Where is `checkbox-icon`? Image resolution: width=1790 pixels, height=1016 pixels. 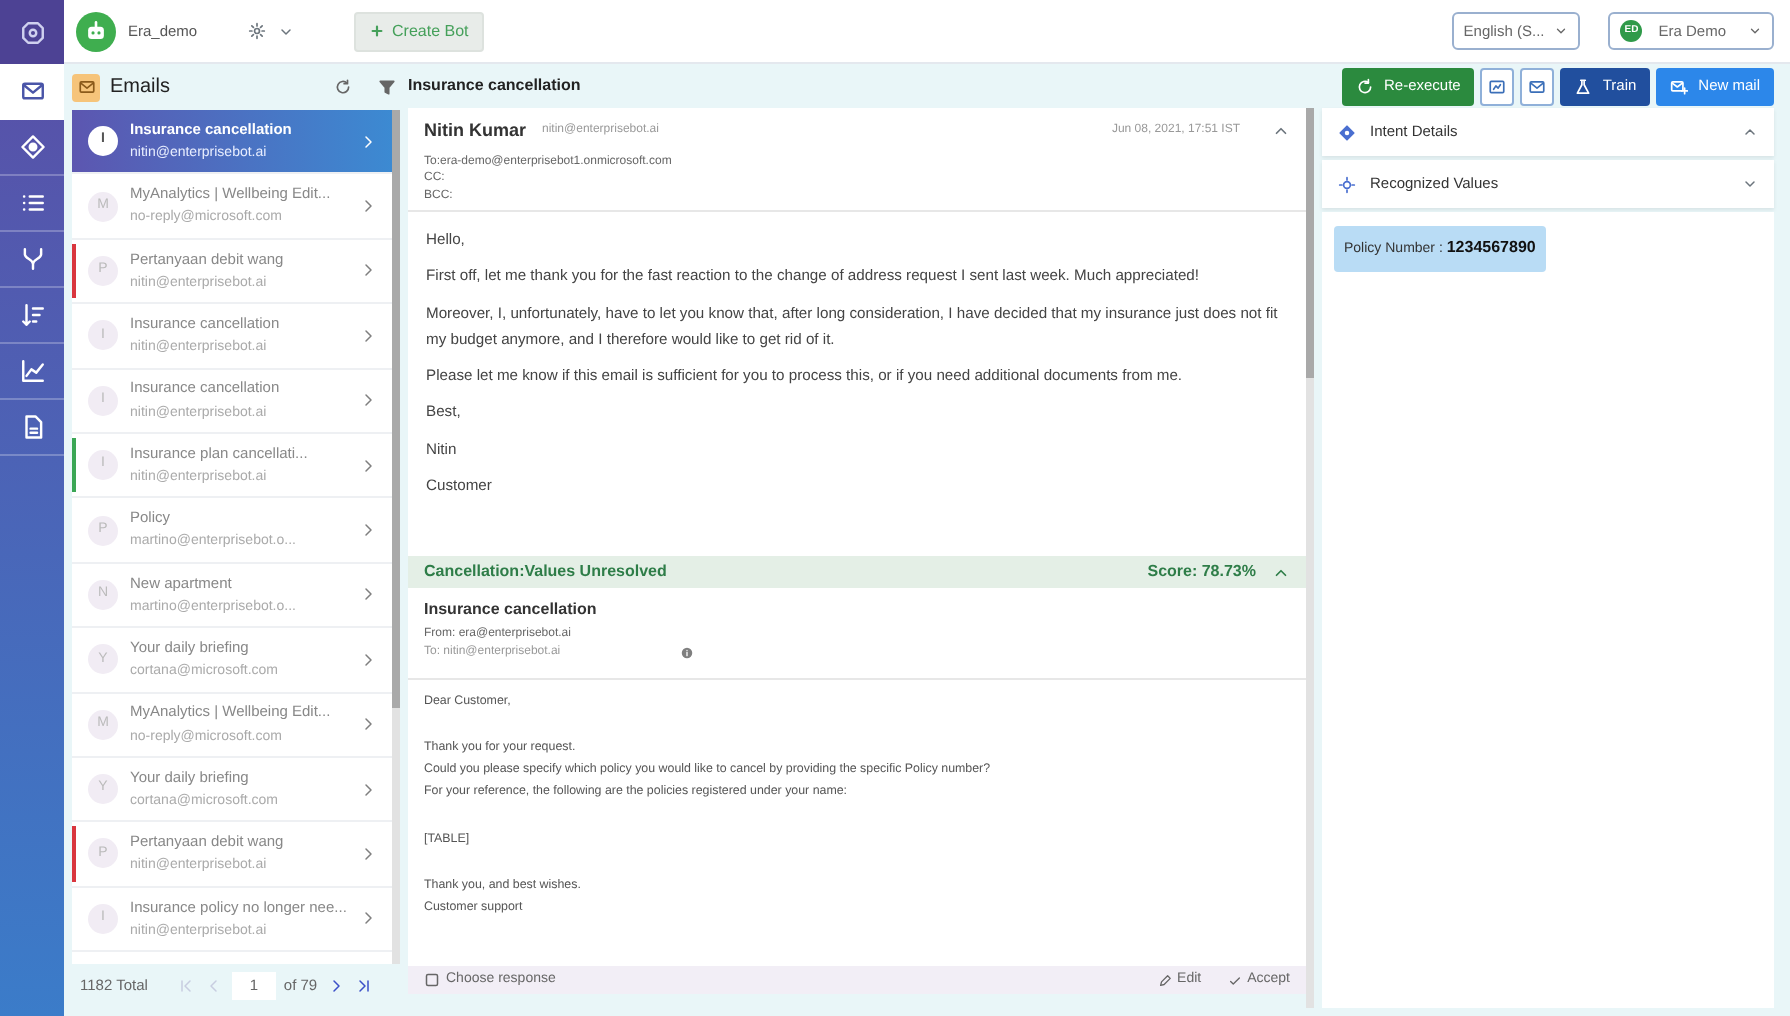 checkbox-icon is located at coordinates (432, 980).